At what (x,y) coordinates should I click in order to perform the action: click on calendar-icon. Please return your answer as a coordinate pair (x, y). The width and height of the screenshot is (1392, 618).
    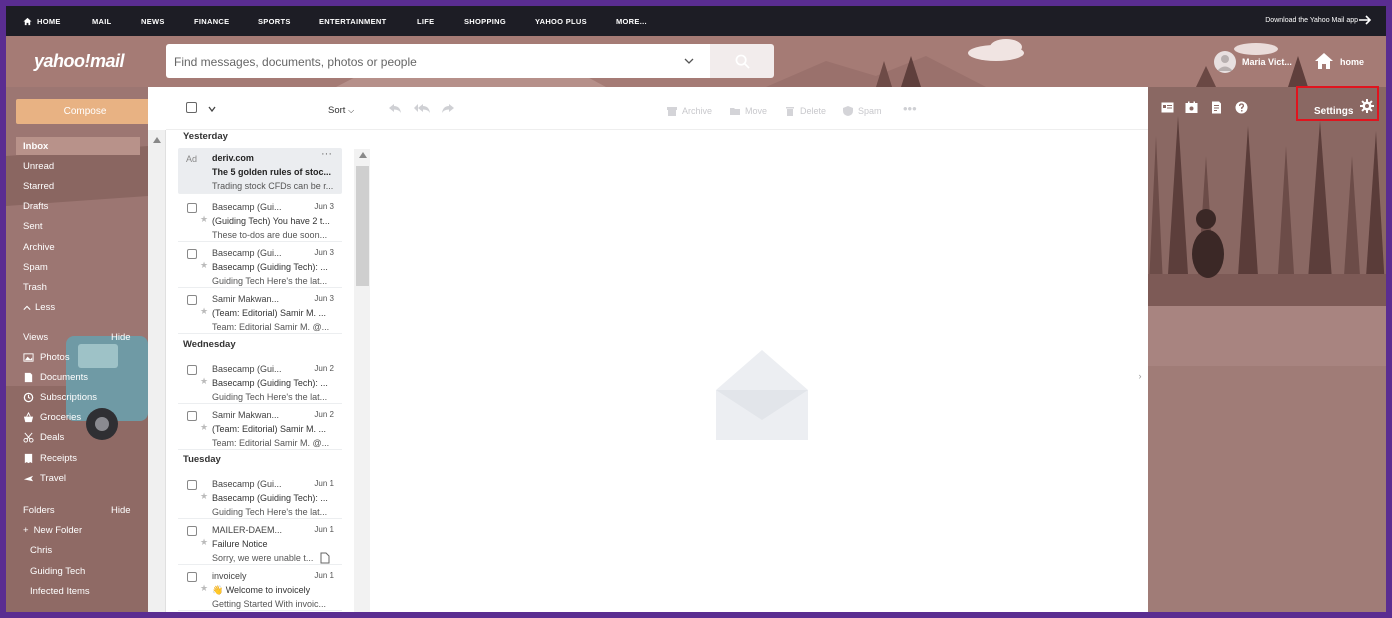
    Looking at the image, I should click on (1191, 107).